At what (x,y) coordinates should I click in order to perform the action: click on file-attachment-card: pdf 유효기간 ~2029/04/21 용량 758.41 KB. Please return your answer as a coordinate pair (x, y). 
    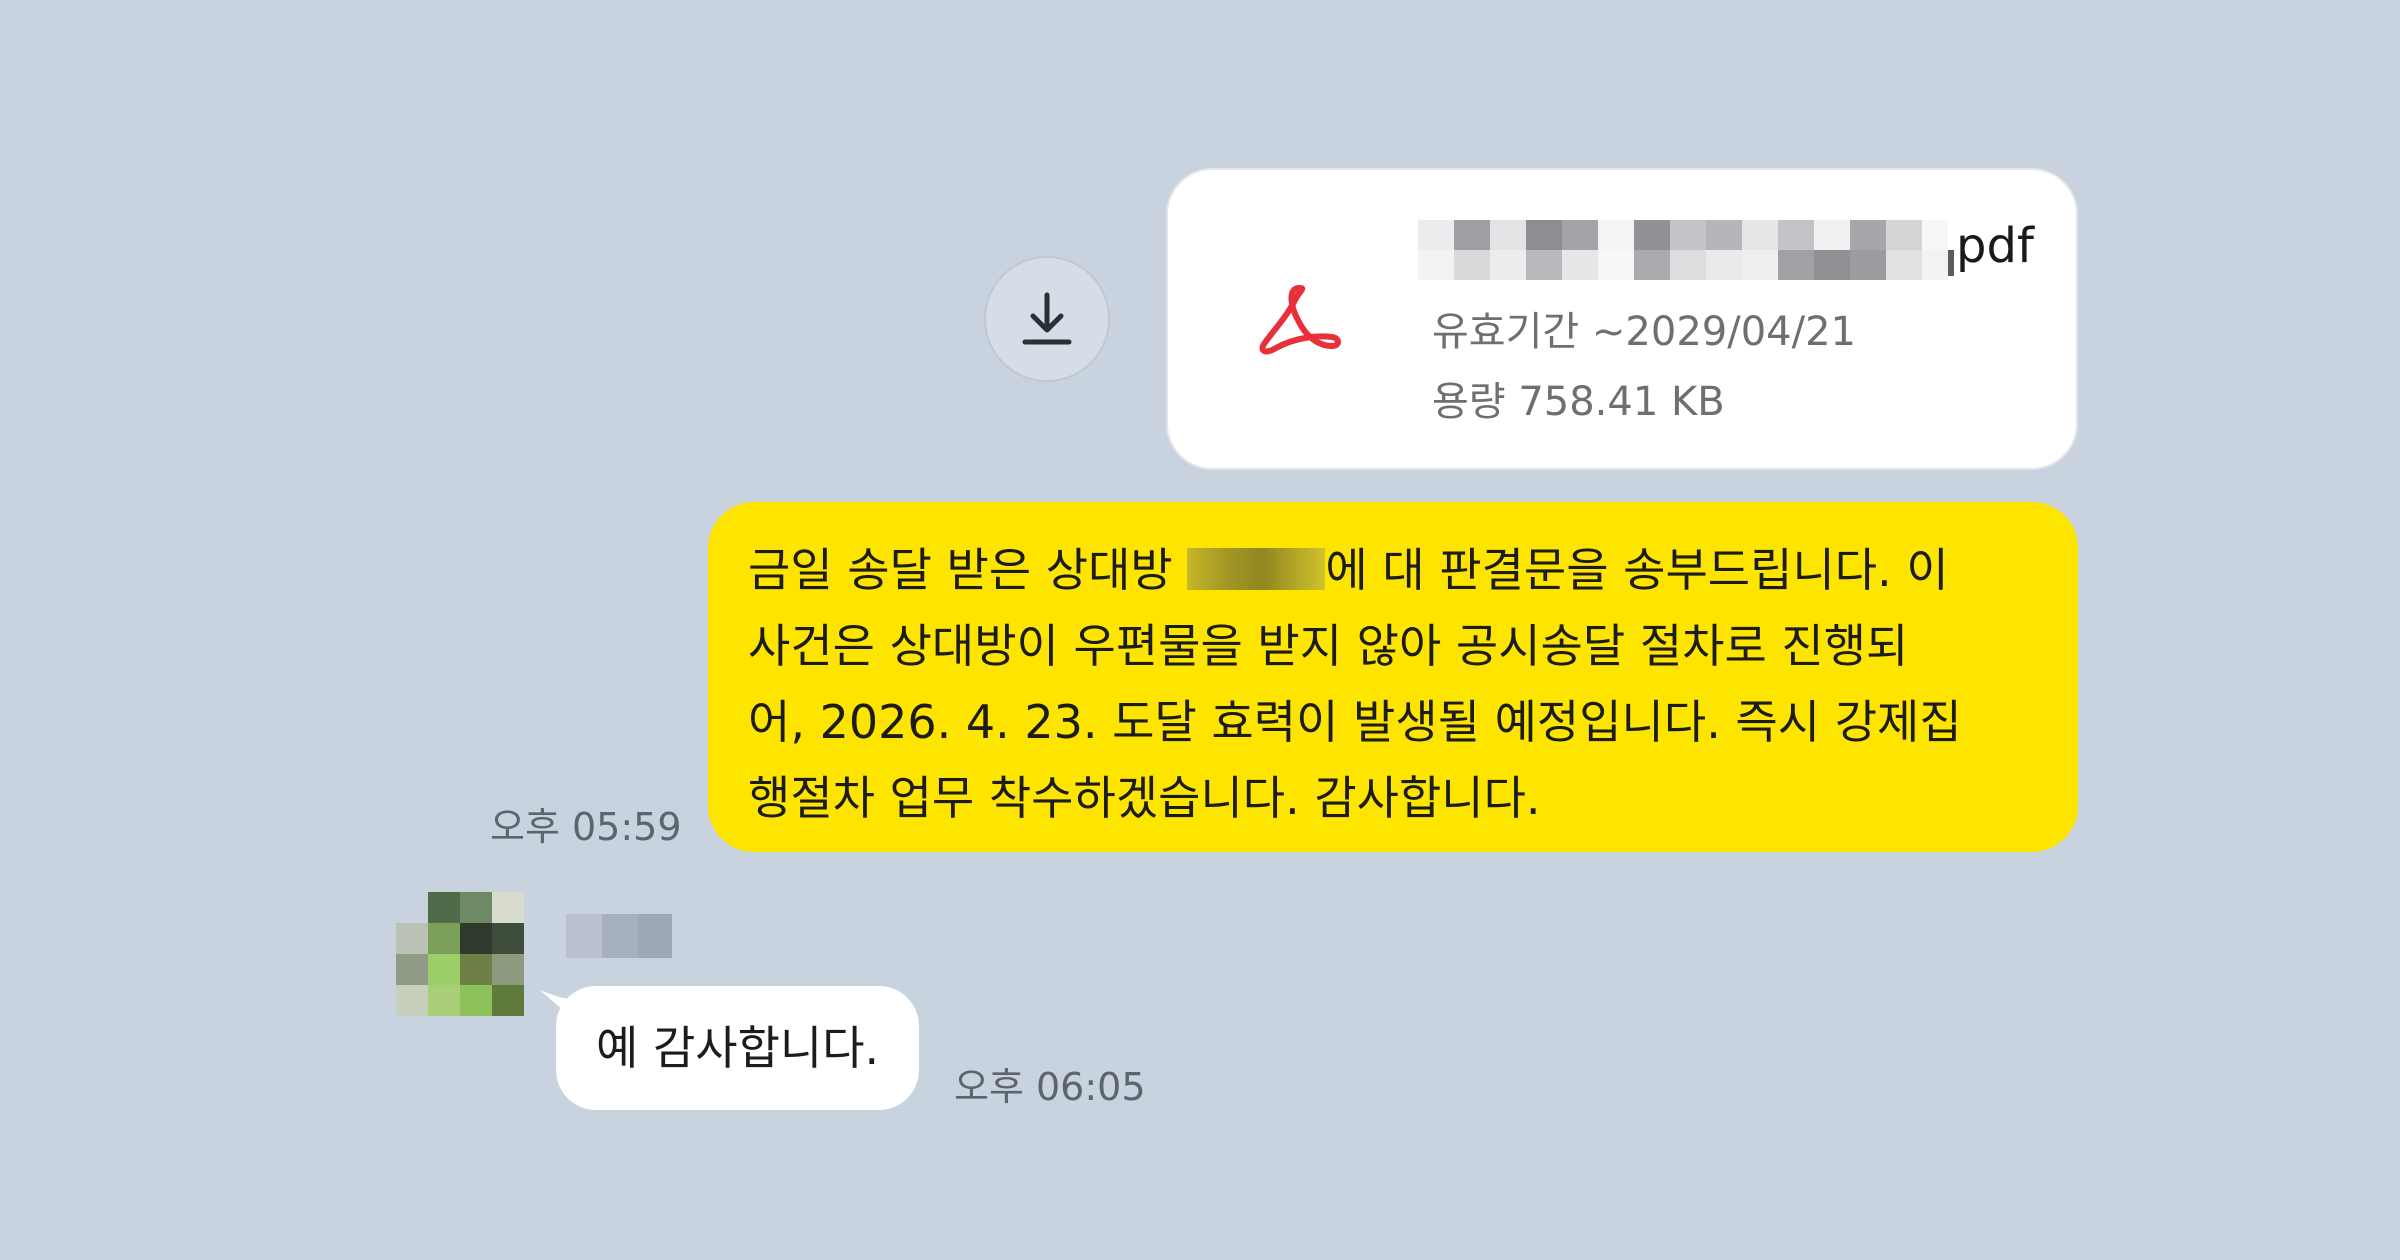
    Looking at the image, I should click on (1622, 319).